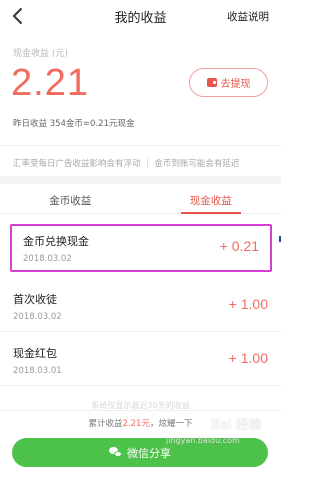  What do you see at coordinates (140, 145) in the screenshot?
I see `divider` at bounding box center [140, 145].